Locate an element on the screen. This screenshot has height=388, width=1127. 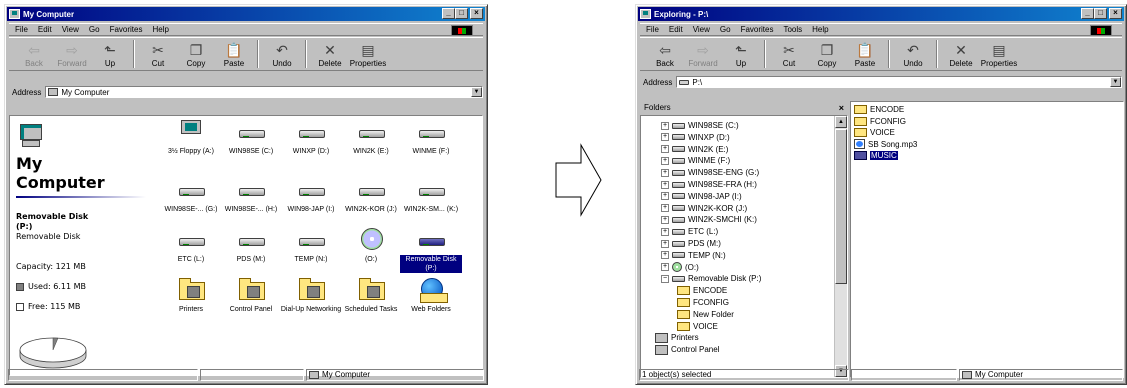
tree-item: + WIN98SE (C:) is located at coordinates (700, 125).